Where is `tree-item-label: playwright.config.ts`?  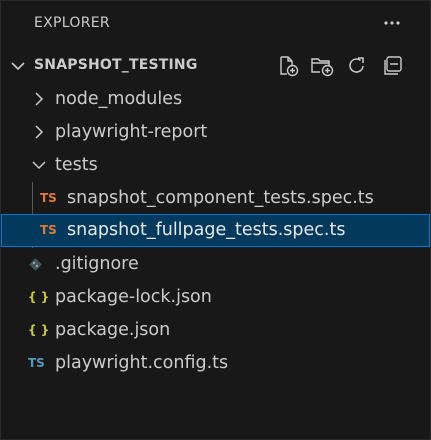
tree-item-label: playwright.config.ts is located at coordinates (142, 363).